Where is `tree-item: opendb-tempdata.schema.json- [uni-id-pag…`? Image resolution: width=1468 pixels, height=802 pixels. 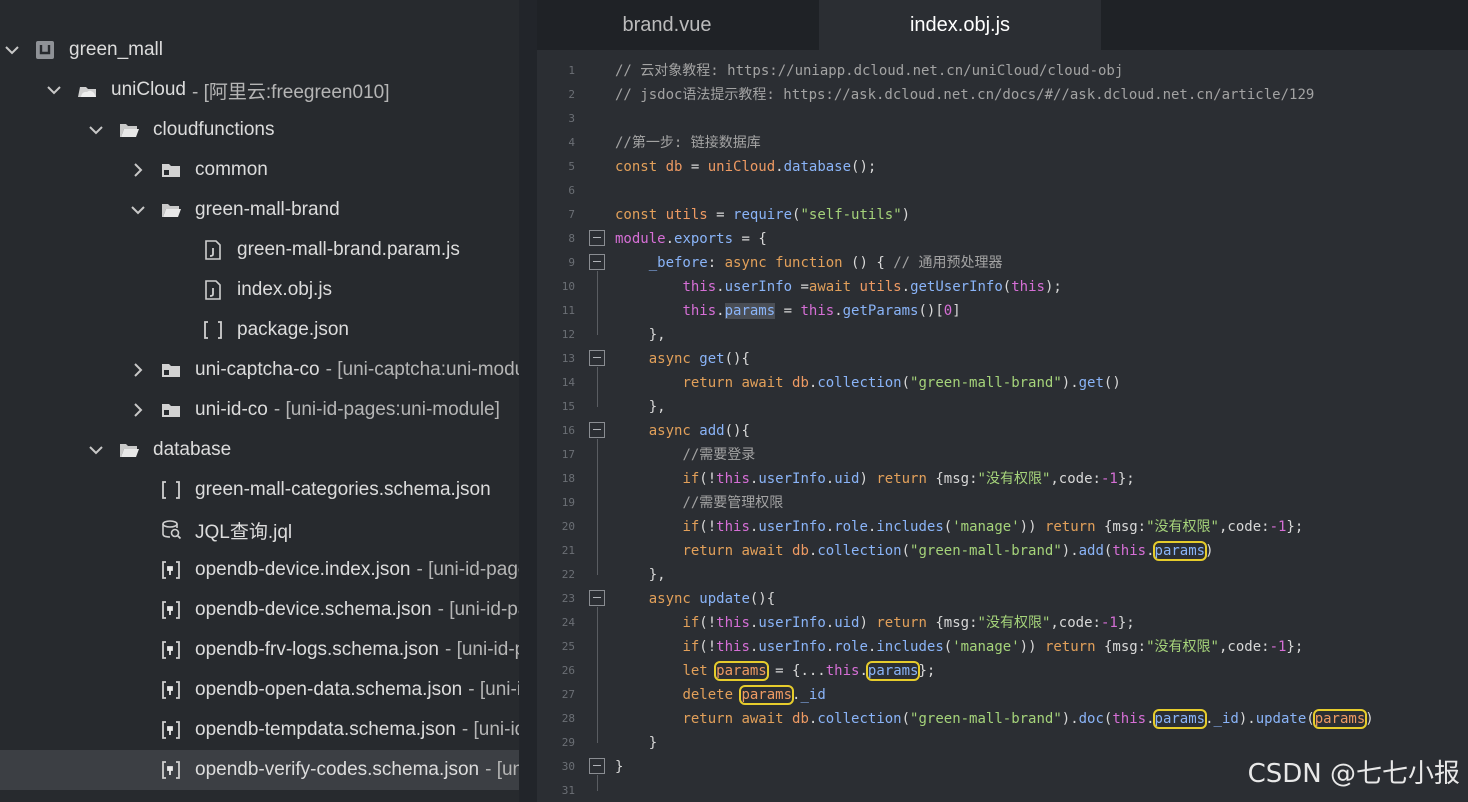 tree-item: opendb-tempdata.schema.json- [uni-id-pag… is located at coordinates (259, 730).